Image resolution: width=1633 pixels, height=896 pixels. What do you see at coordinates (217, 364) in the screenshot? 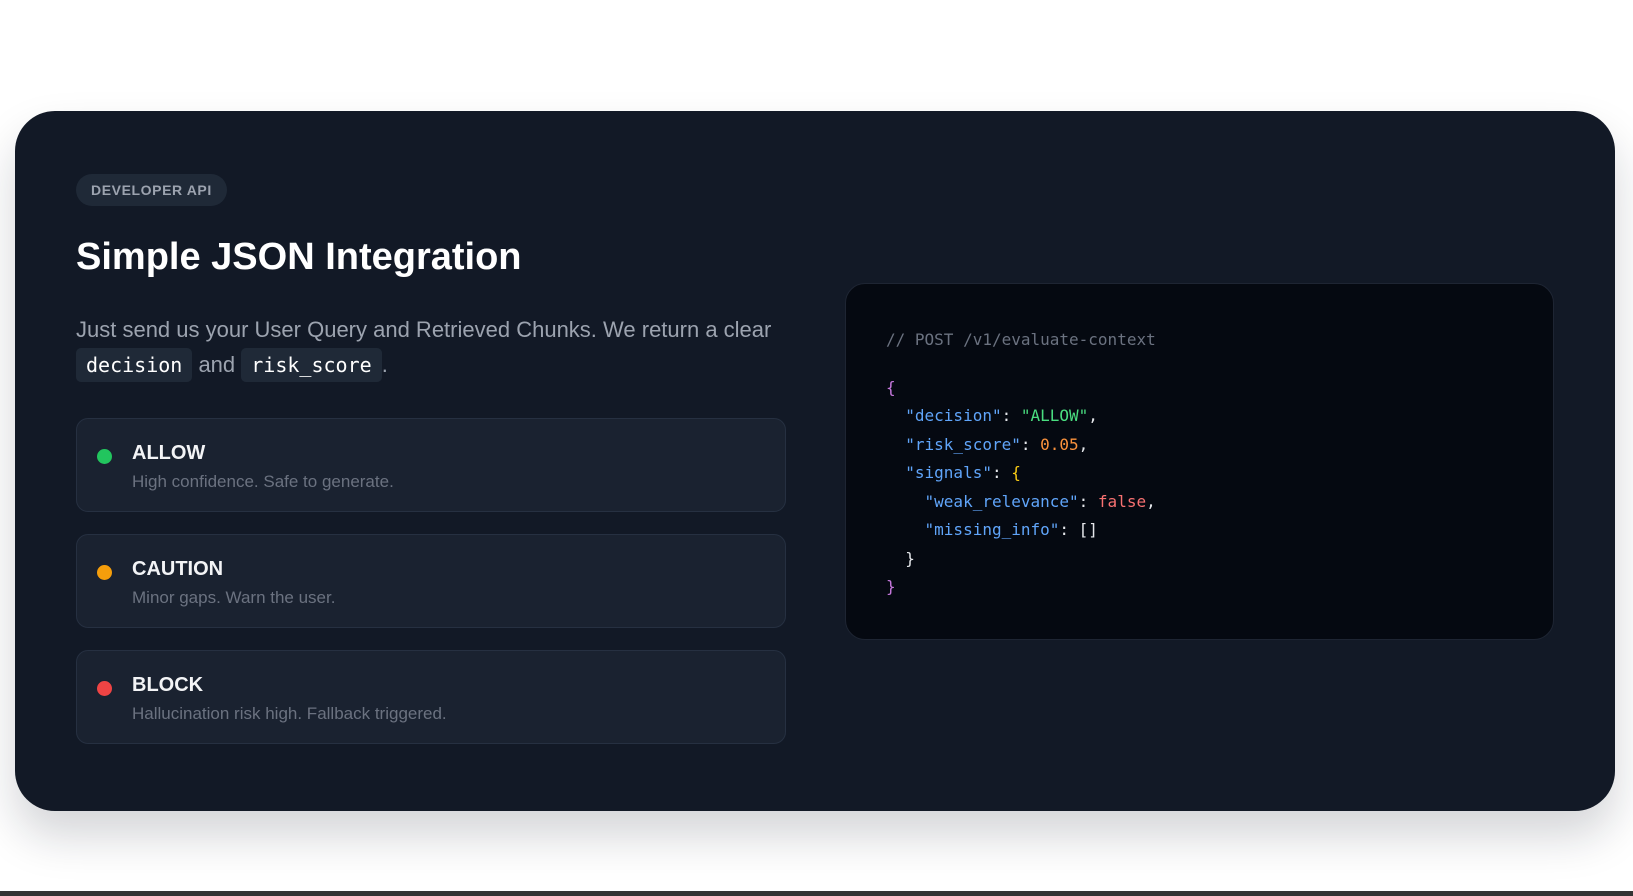
I see `description-text-2: and` at bounding box center [217, 364].